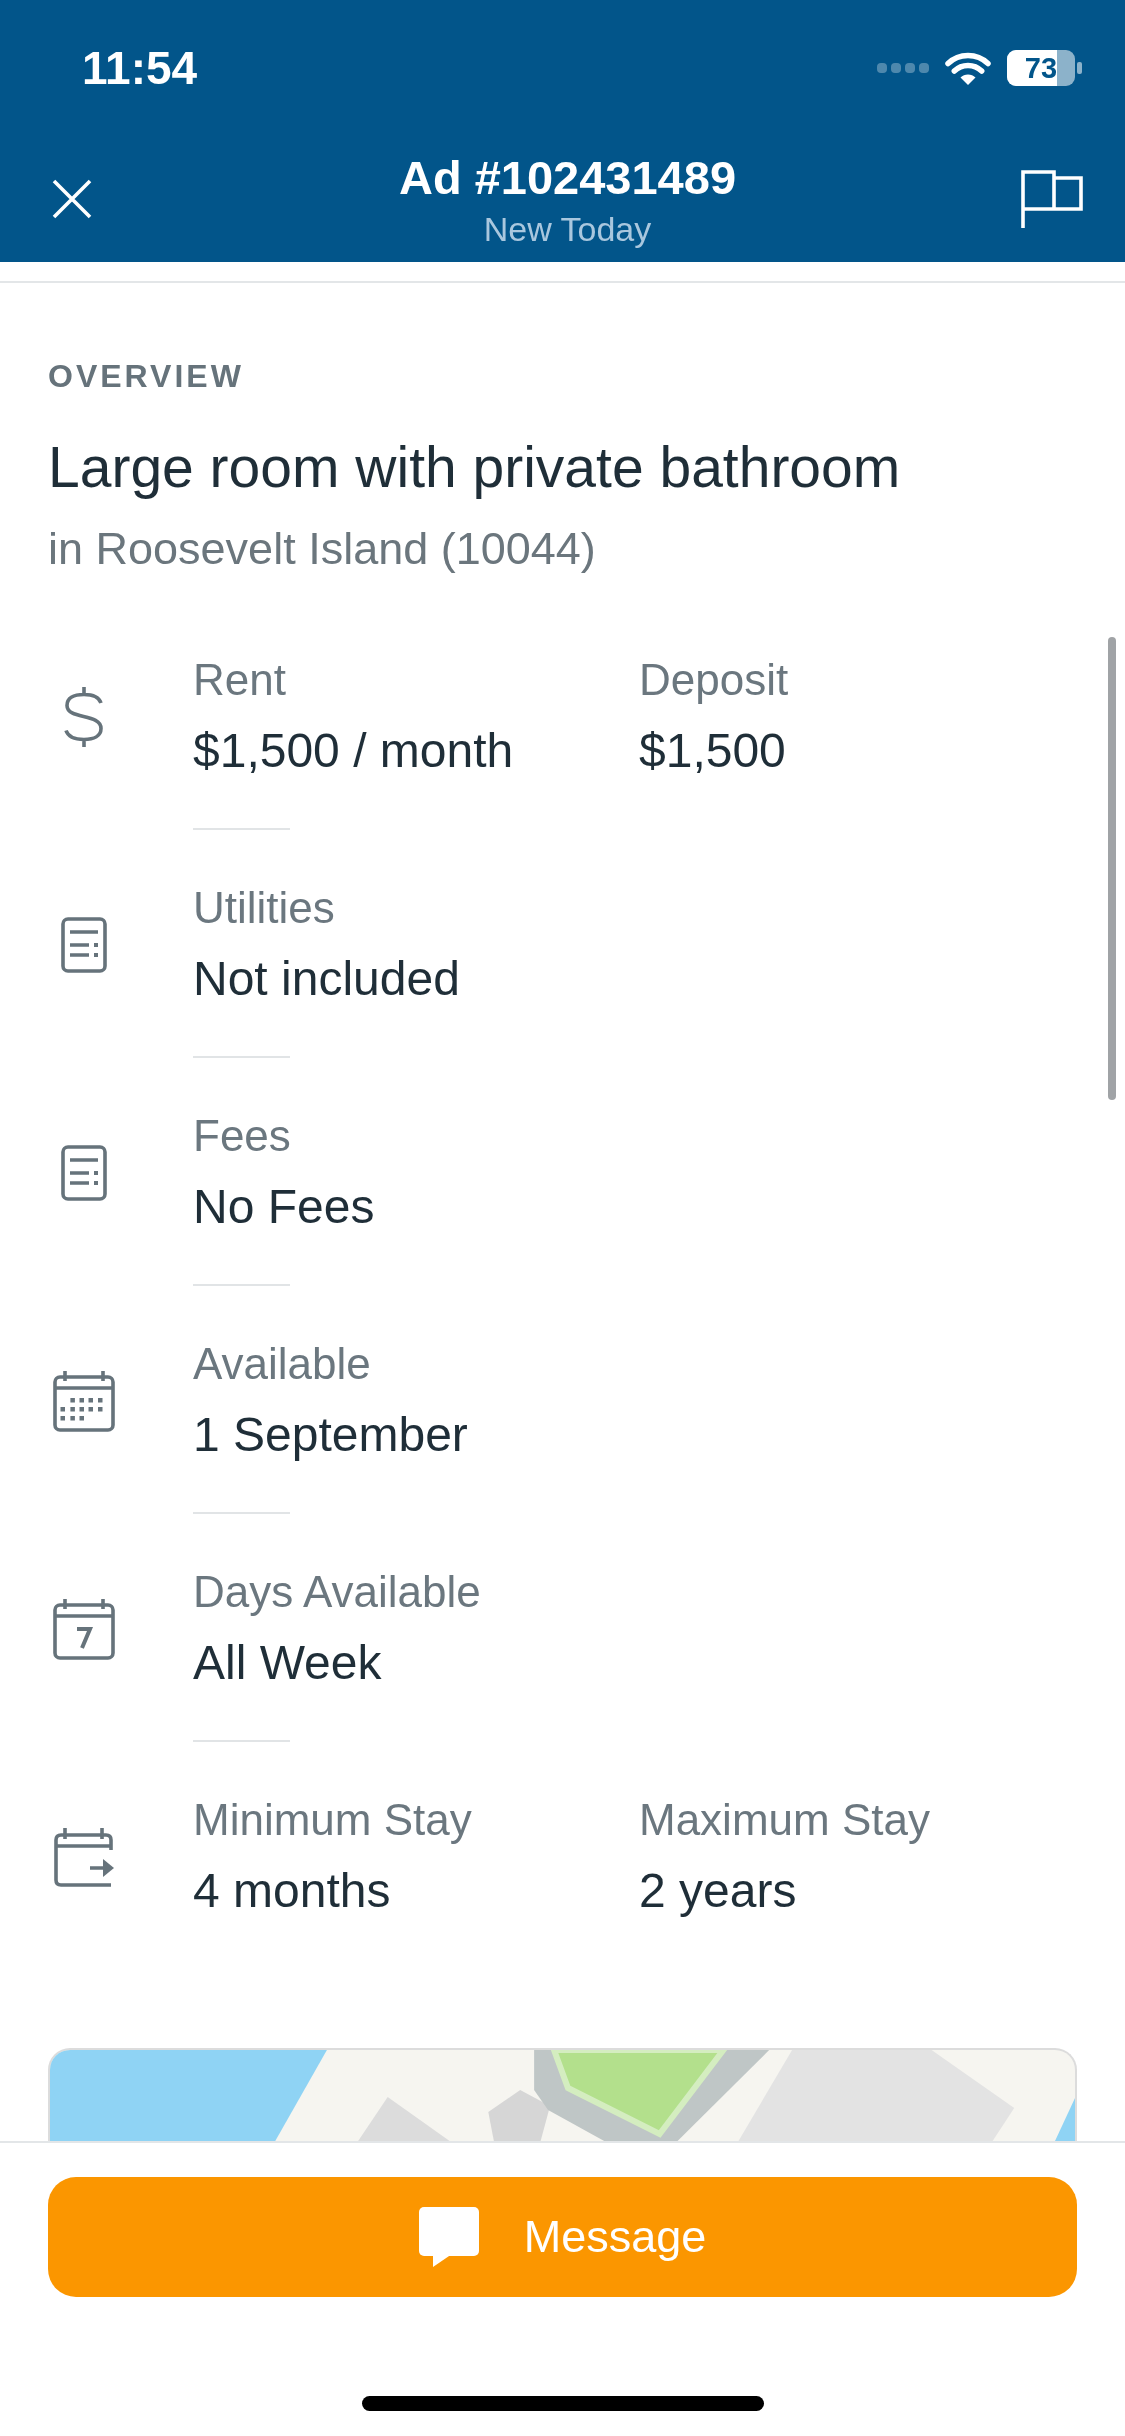  What do you see at coordinates (322, 549) in the screenshot?
I see `listing-location: in Roosevelt Island (10044)` at bounding box center [322, 549].